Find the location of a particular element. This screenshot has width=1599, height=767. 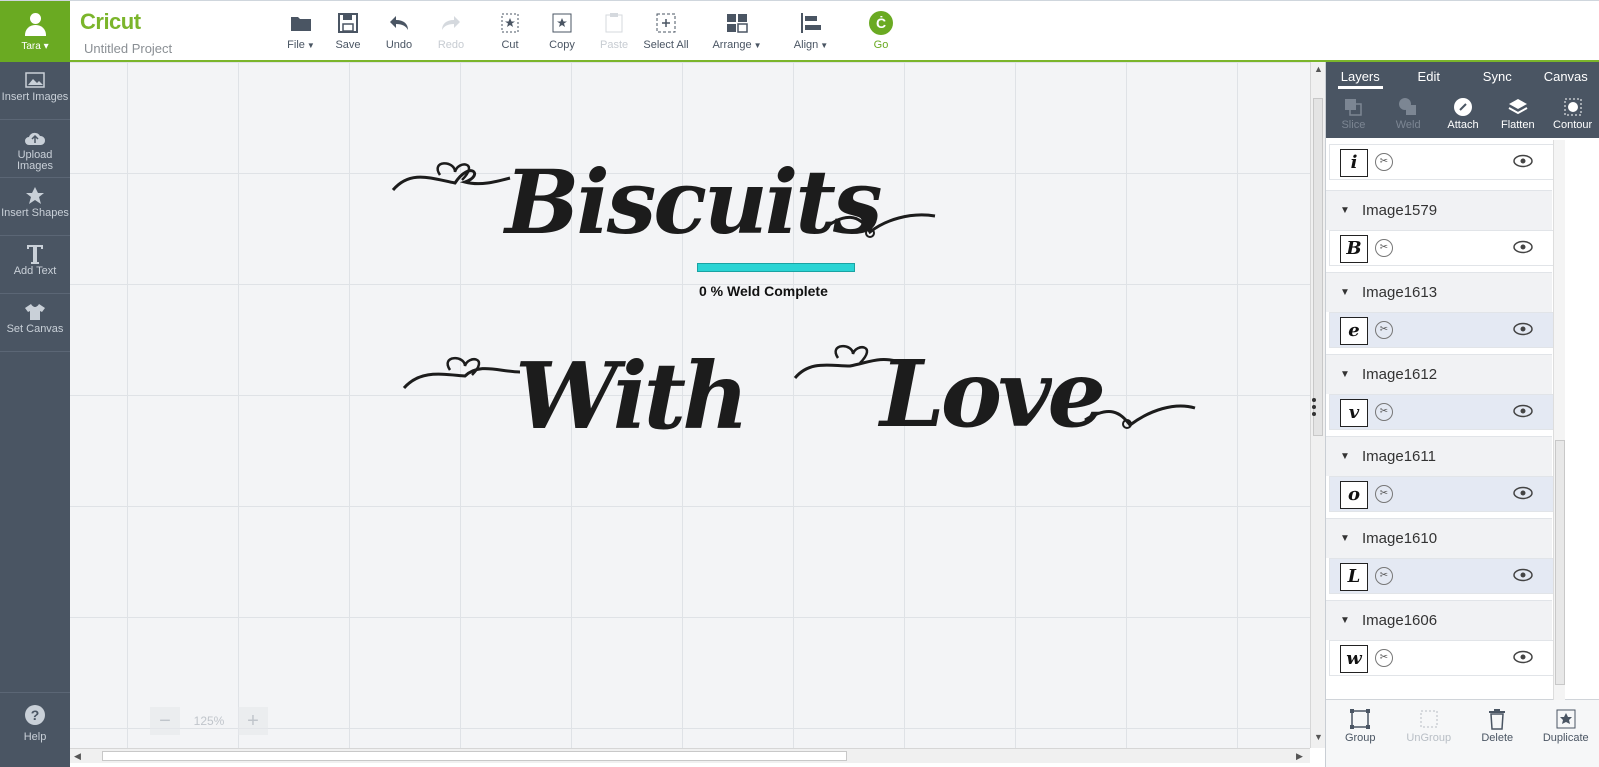

ungroup-icon is located at coordinates (1429, 719).